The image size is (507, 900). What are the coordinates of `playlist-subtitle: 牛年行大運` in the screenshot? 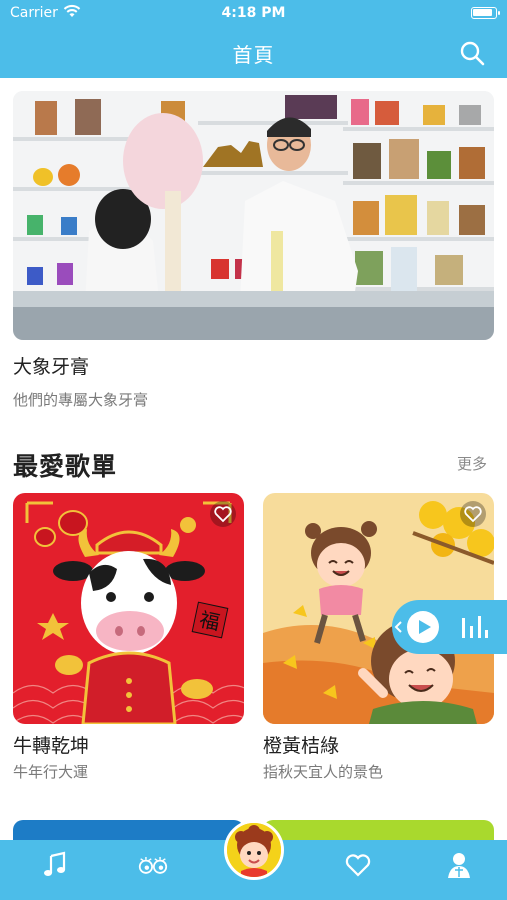 It's located at (51, 772).